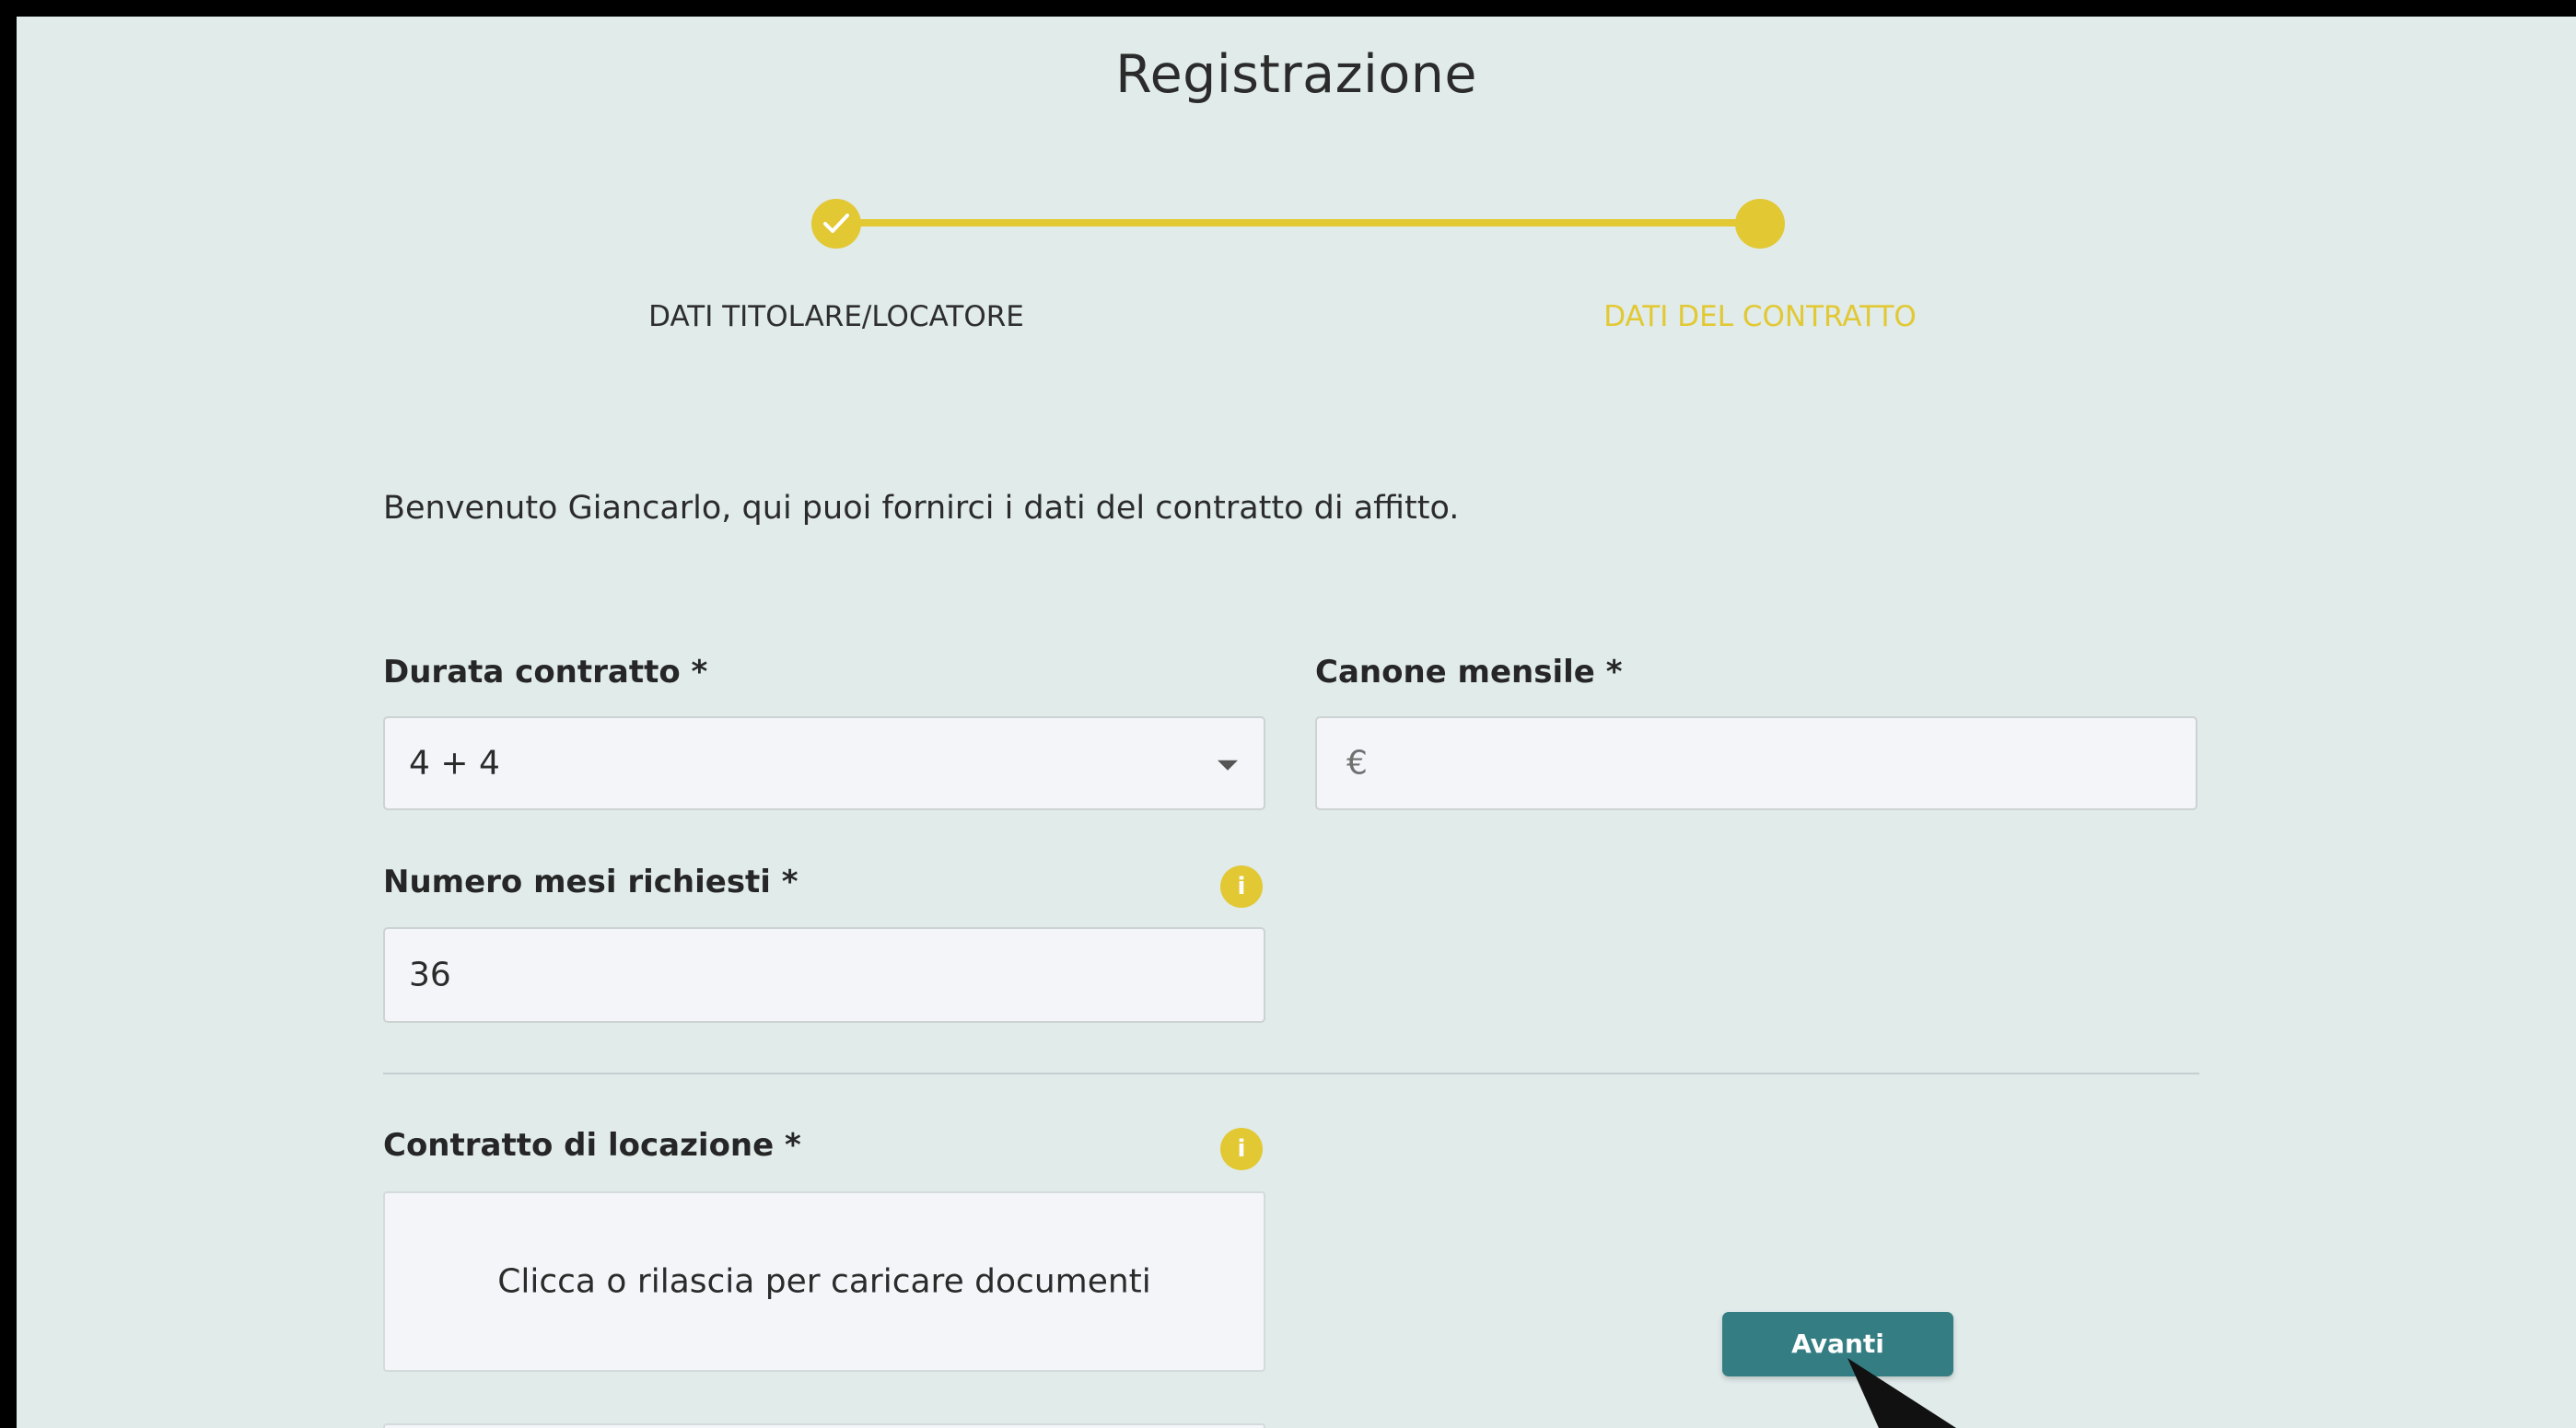 This screenshot has height=1428, width=2576. What do you see at coordinates (430, 975) in the screenshot?
I see `numero-mesi-value: 36` at bounding box center [430, 975].